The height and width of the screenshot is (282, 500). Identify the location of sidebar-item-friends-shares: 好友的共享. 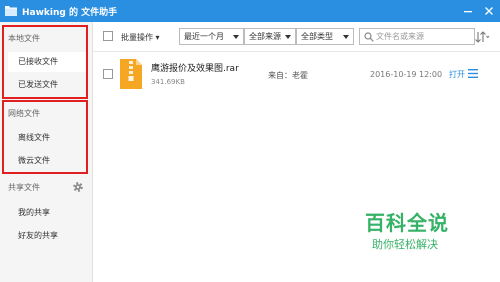
(48, 236).